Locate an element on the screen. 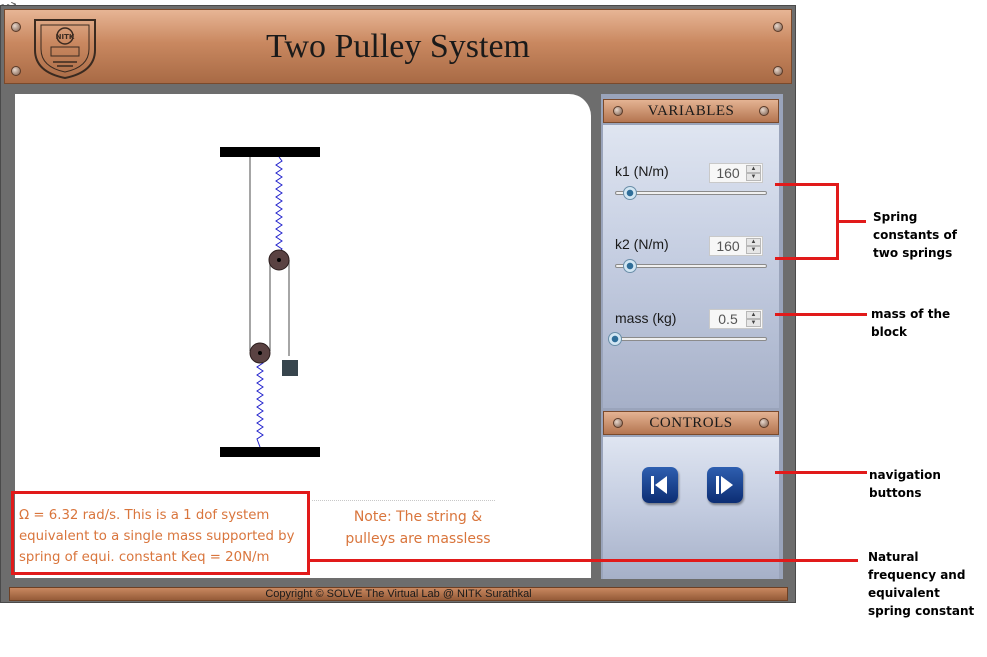  spring-k2 is located at coordinates (279, 204).